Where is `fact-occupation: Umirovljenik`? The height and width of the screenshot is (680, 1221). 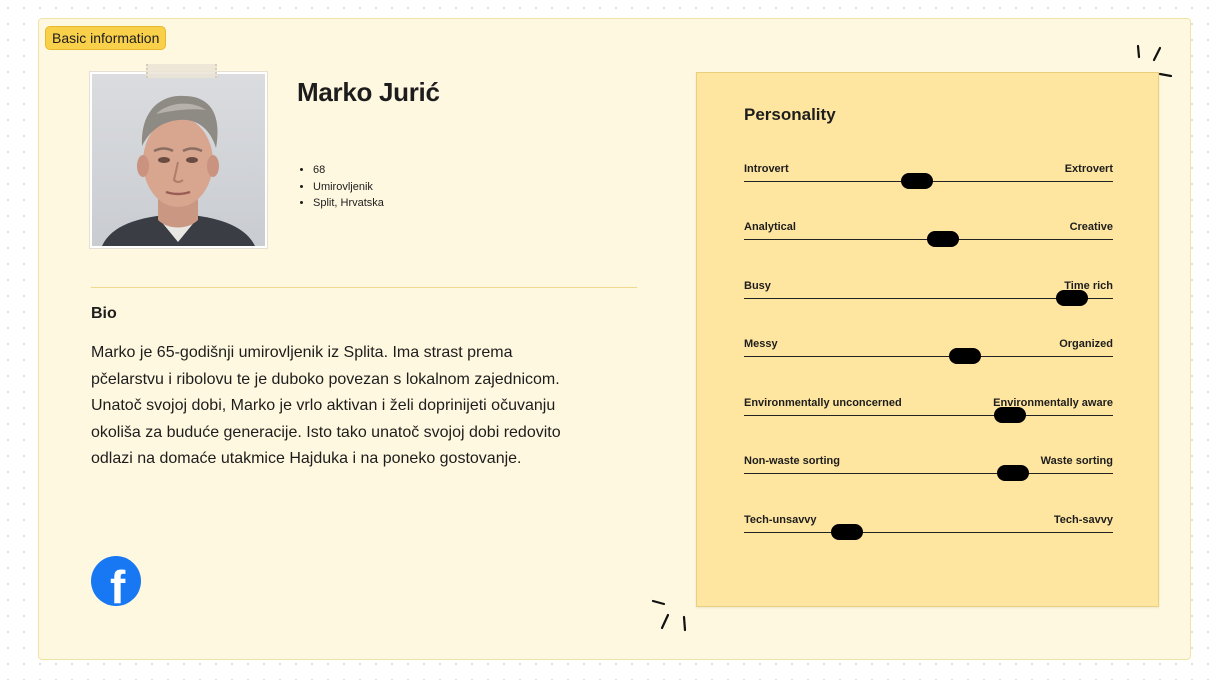
fact-occupation: Umirovljenik is located at coordinates (348, 187).